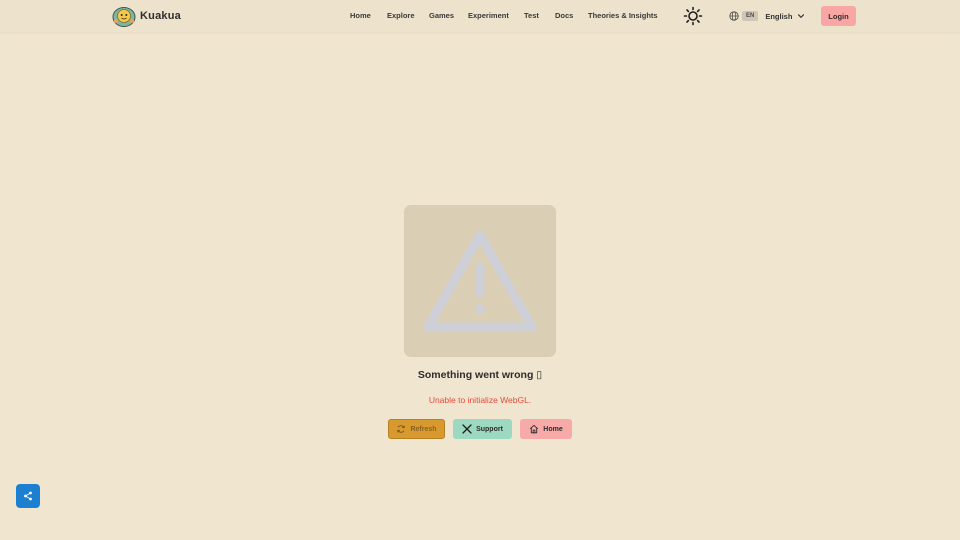 The image size is (960, 540). Describe the element at coordinates (734, 16) in the screenshot. I see `globe-icon` at that location.